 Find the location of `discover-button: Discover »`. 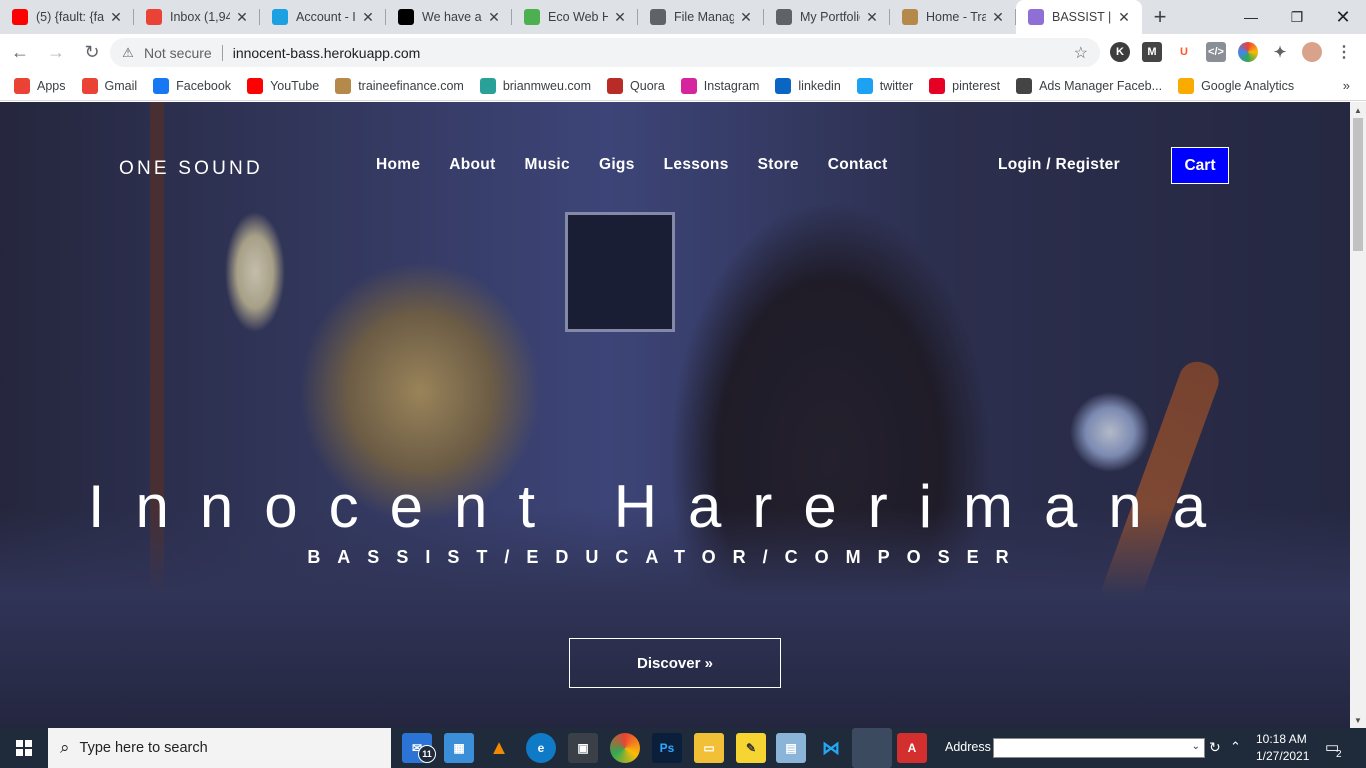

discover-button: Discover » is located at coordinates (675, 663).